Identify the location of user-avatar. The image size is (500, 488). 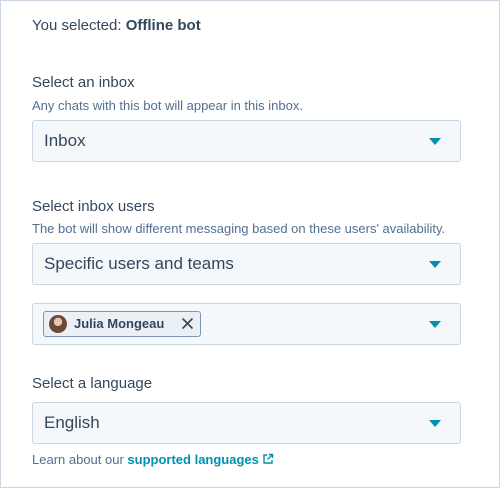
(58, 324).